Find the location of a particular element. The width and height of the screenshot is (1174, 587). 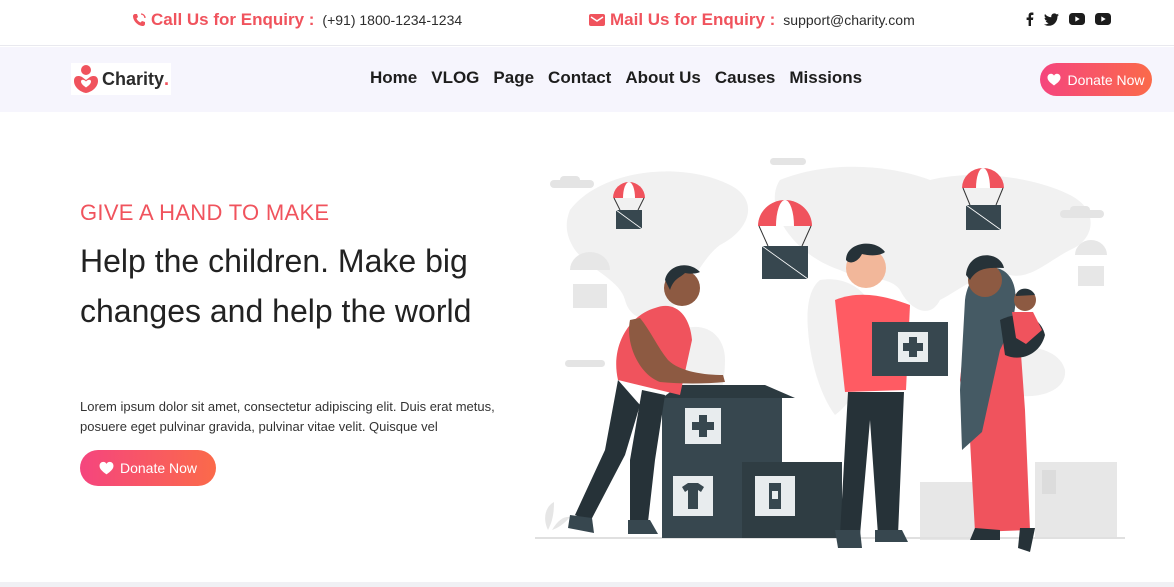

nav-item-contact: Contact is located at coordinates (579, 78).